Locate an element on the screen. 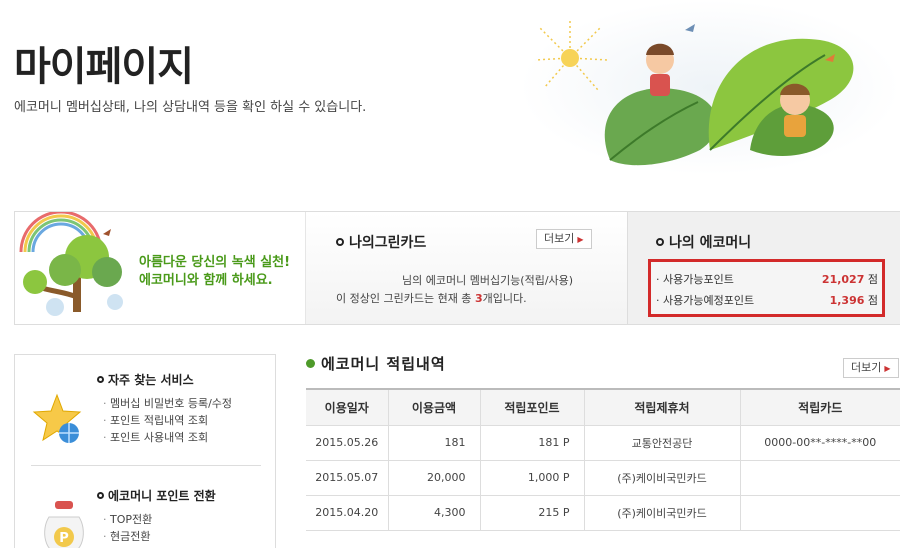 This screenshot has width=900, height=548. amount-cell: 181 is located at coordinates (434, 443).